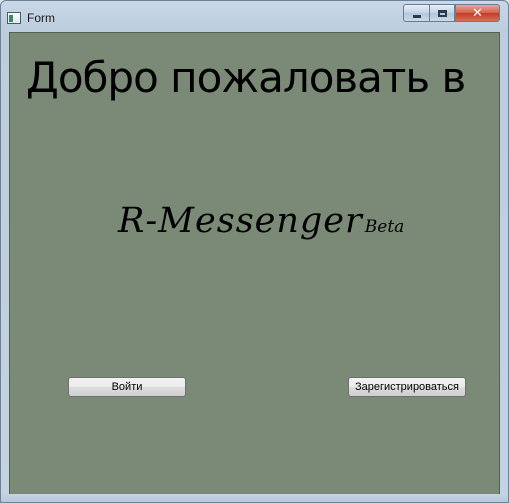  I want to click on close-icon: ✕, so click(477, 13).